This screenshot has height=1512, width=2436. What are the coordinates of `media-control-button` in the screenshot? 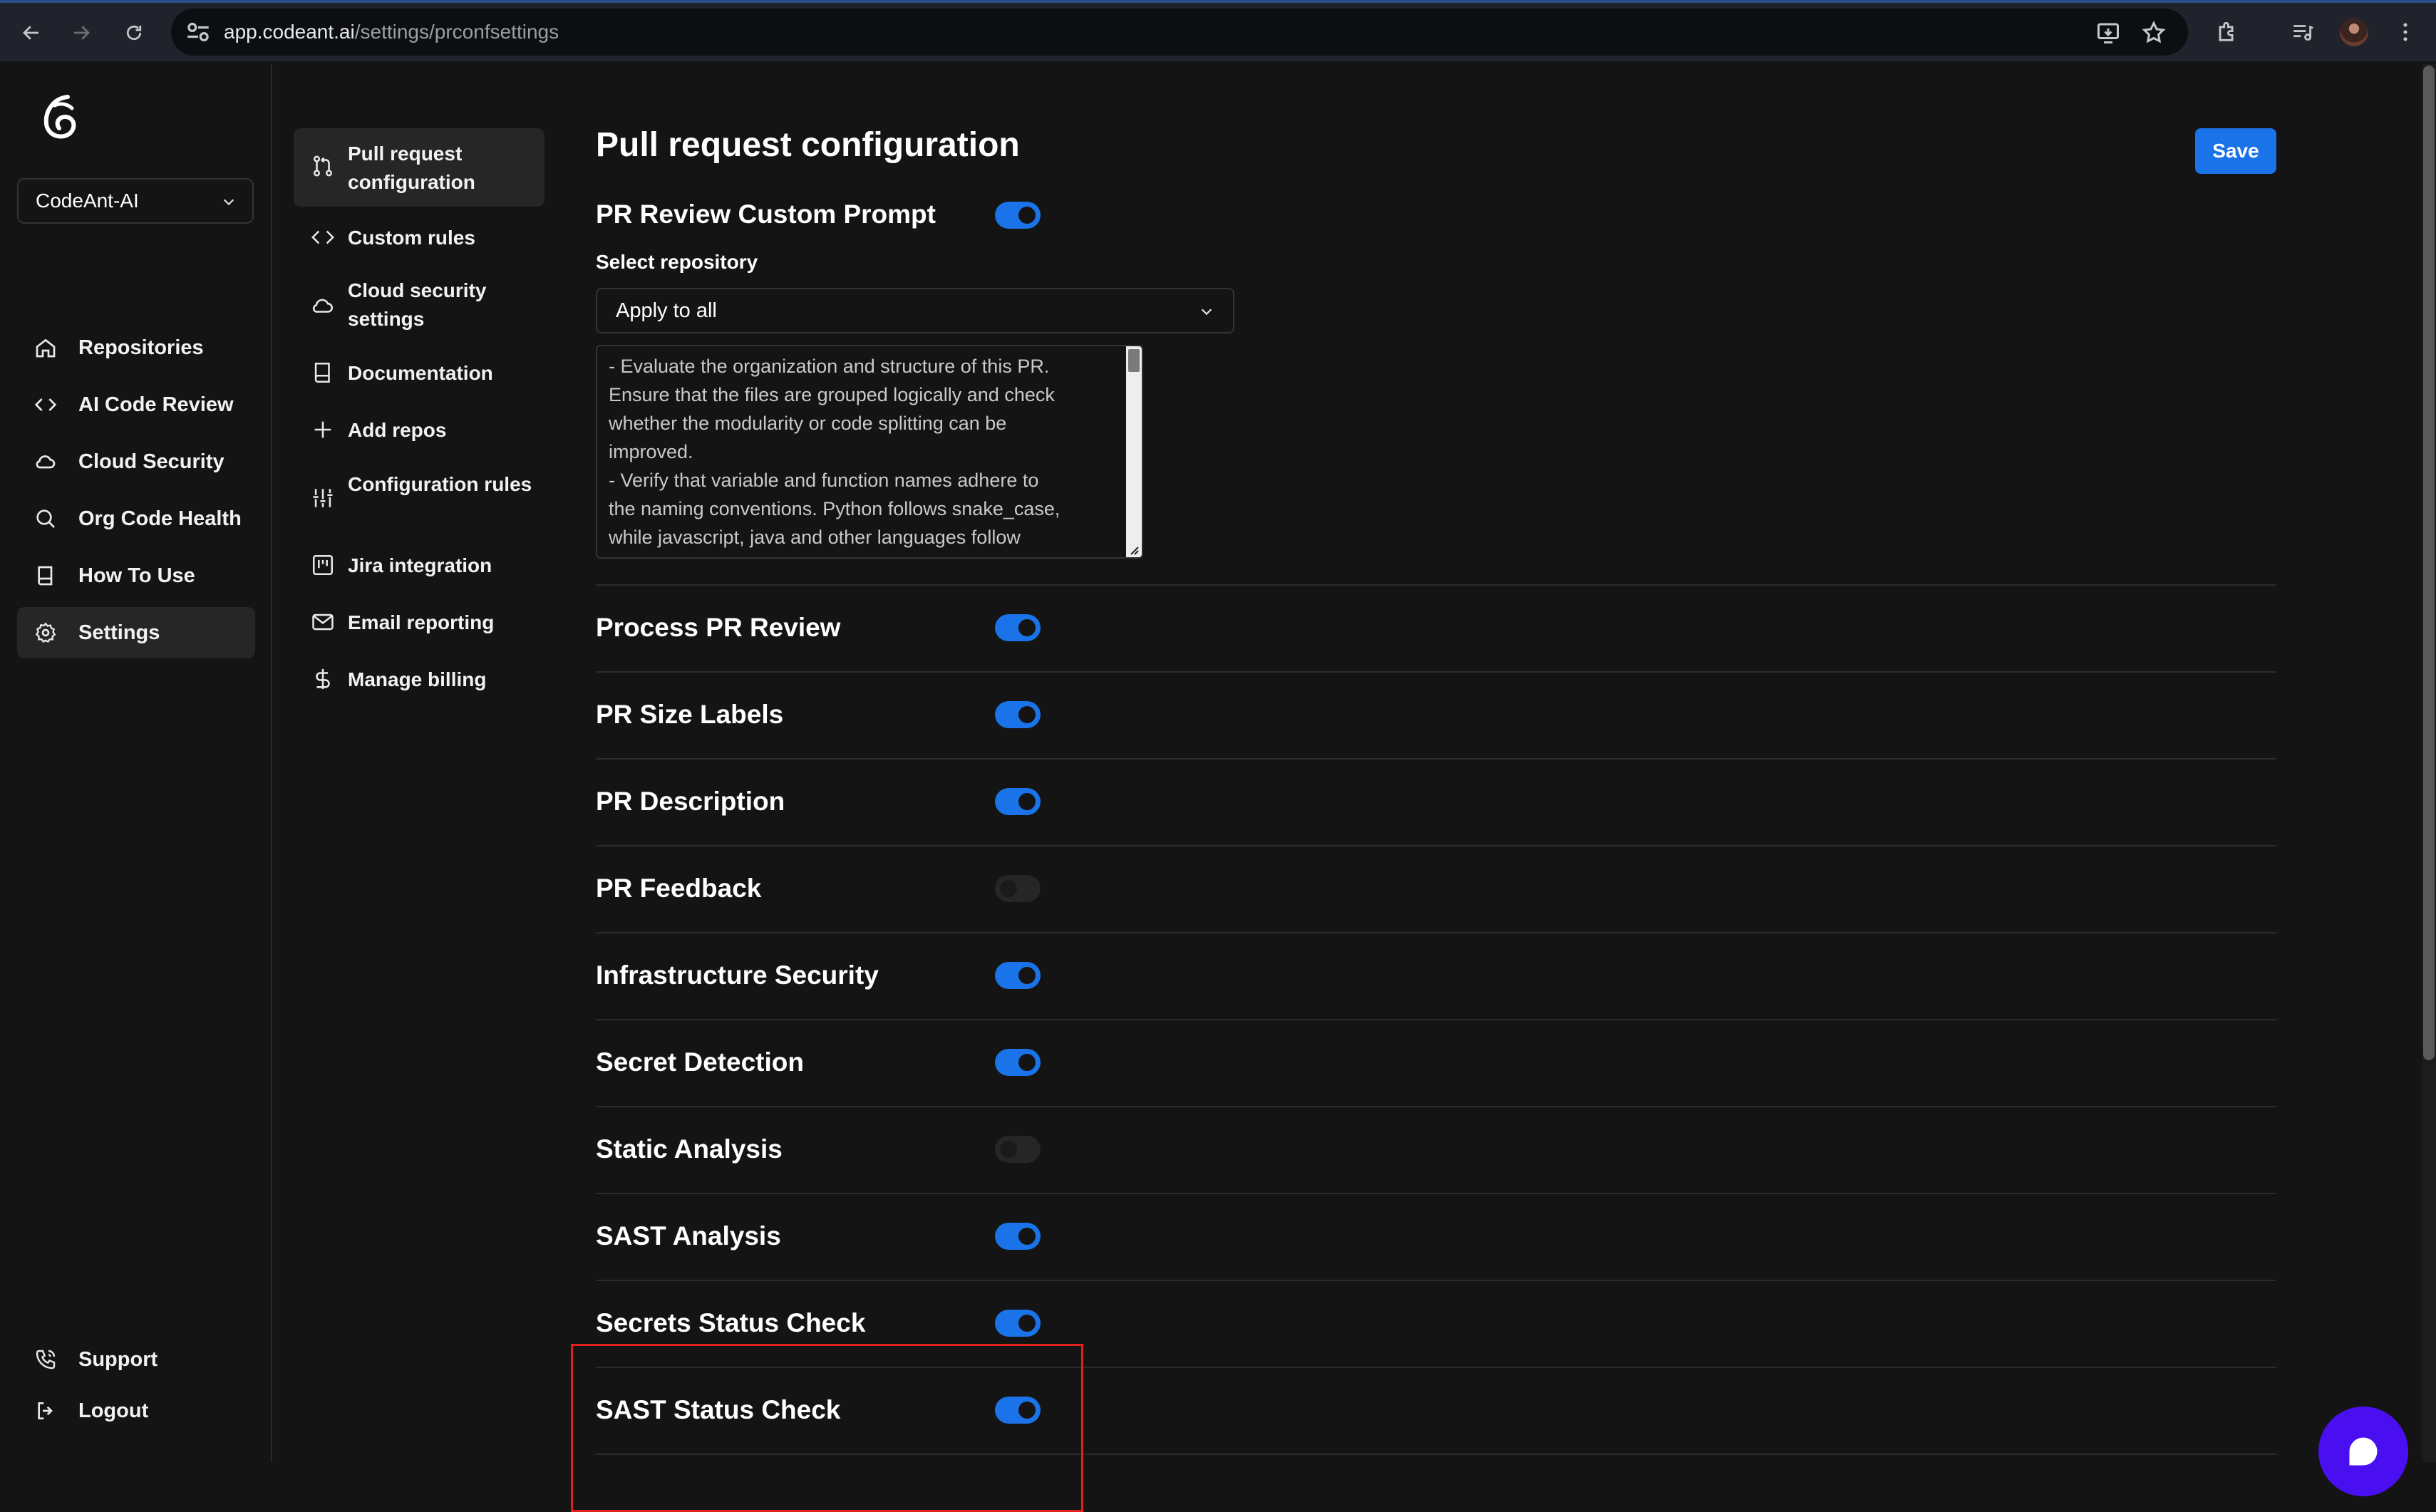 It's located at (2303, 32).